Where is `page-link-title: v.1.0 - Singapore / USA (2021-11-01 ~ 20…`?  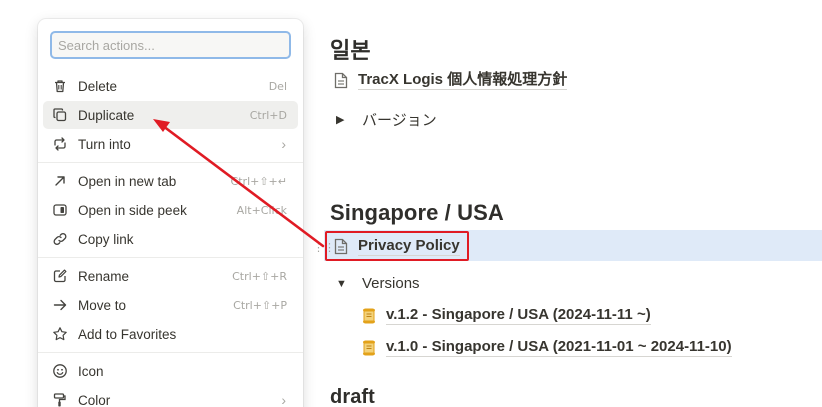 page-link-title: v.1.0 - Singapore / USA (2021-11-01 ~ 20… is located at coordinates (559, 347).